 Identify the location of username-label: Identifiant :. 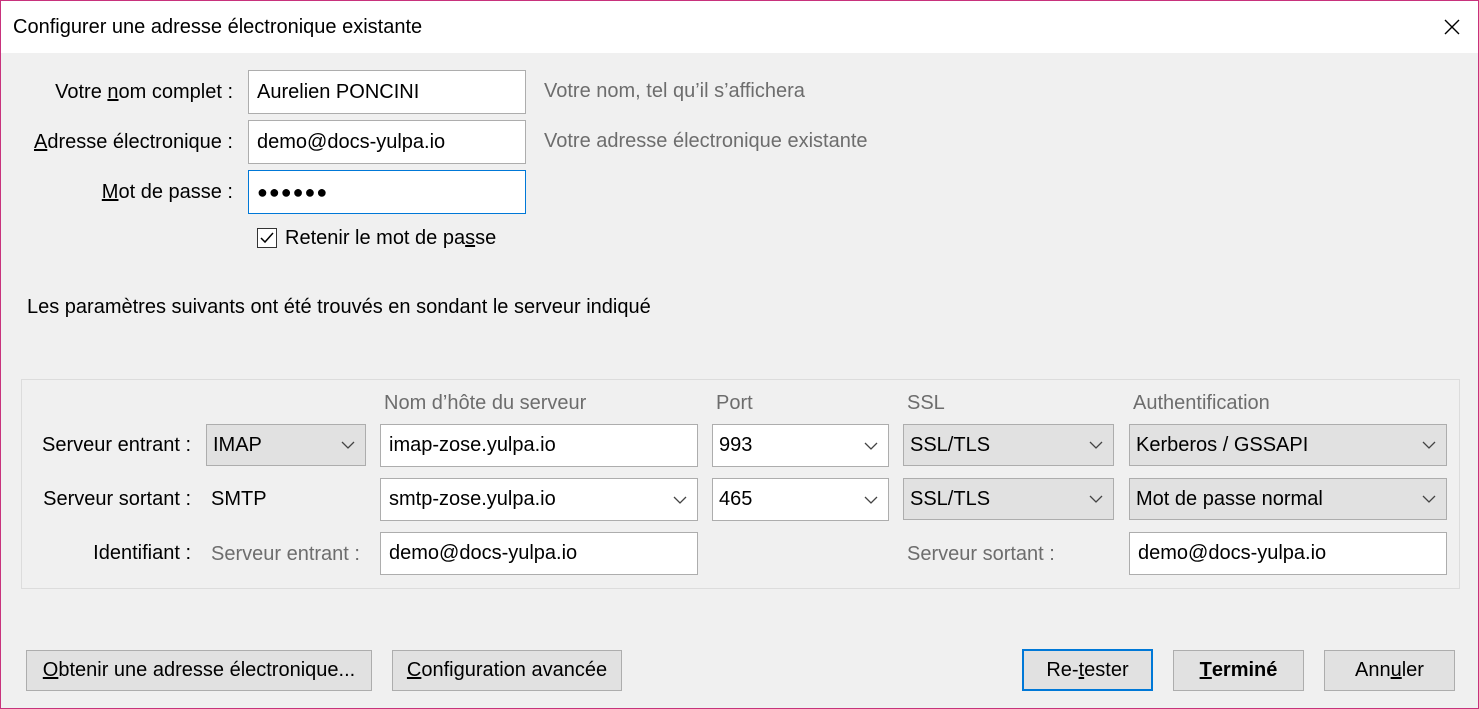
(142, 553).